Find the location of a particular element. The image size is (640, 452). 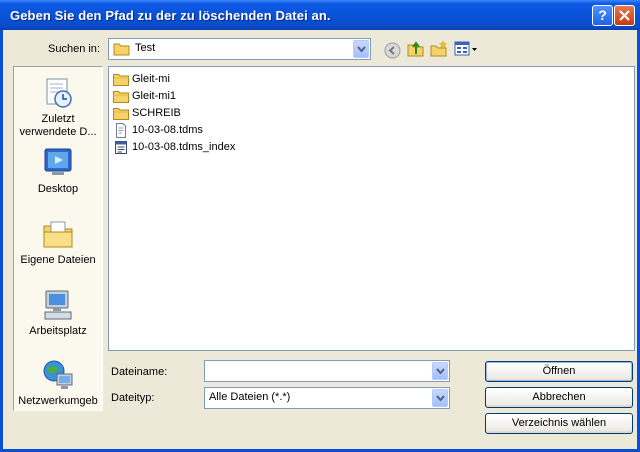

close-icon is located at coordinates (624, 15).